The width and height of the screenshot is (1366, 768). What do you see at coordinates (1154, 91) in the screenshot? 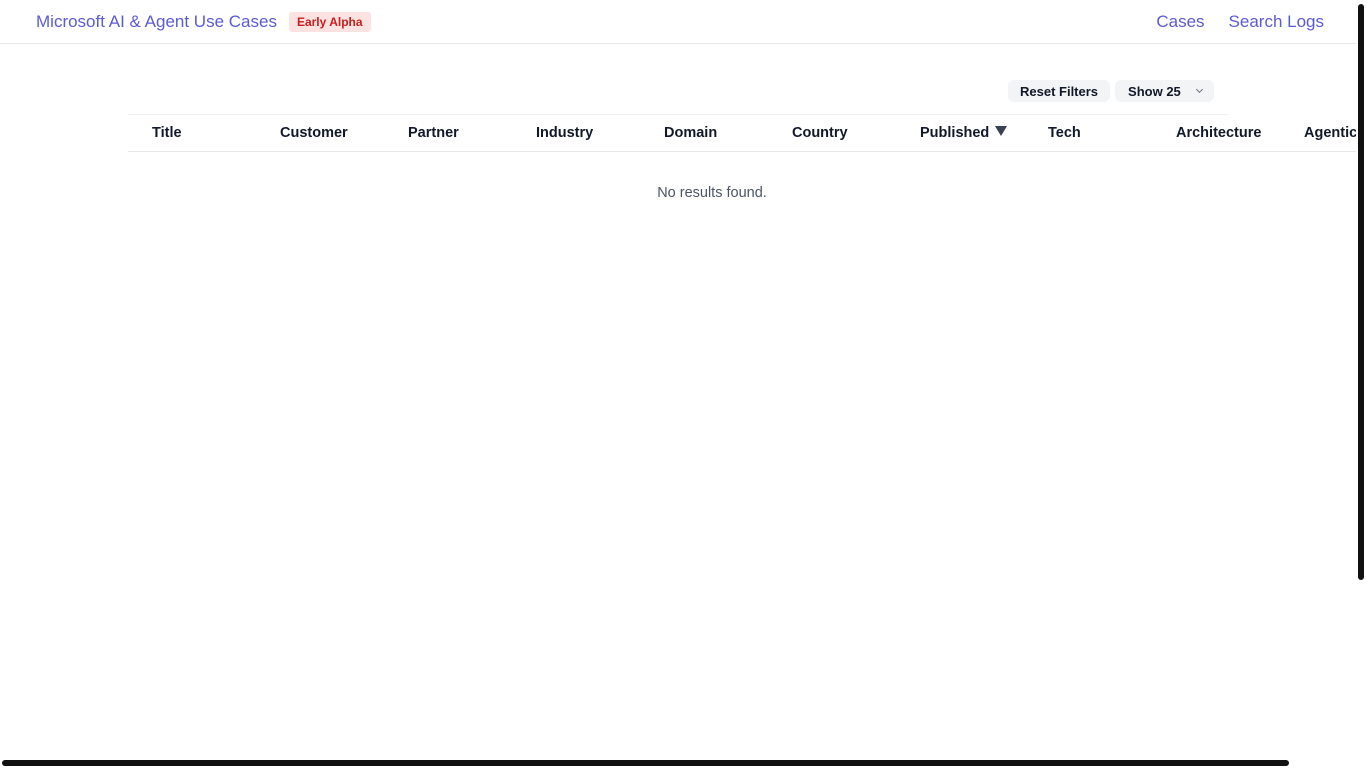
I see `page-size-label: Show 25` at bounding box center [1154, 91].